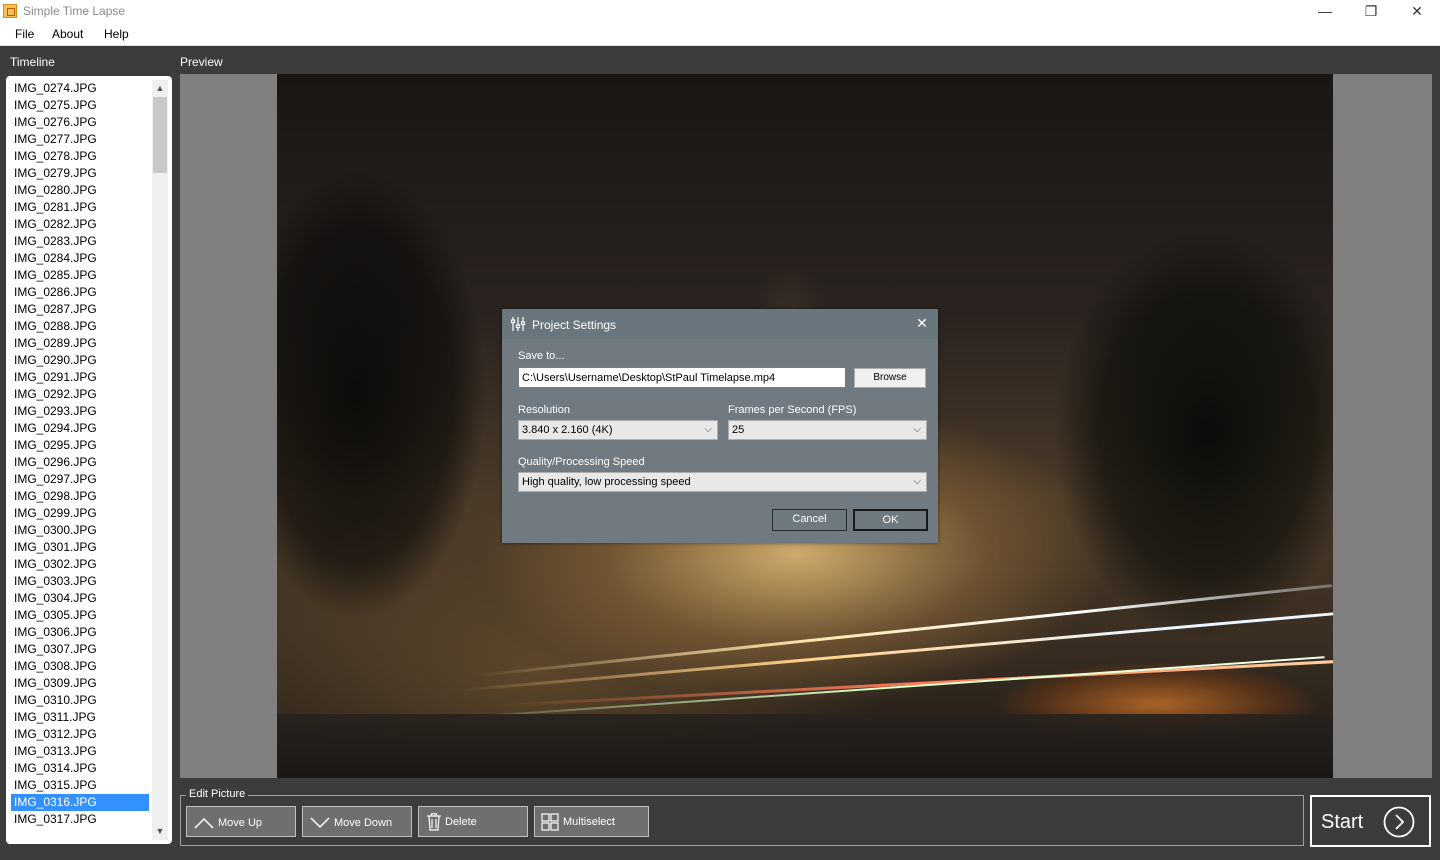 The height and width of the screenshot is (860, 1440). Describe the element at coordinates (80, 598) in the screenshot. I see `timeline-item: IMG_0304.JPG` at that location.